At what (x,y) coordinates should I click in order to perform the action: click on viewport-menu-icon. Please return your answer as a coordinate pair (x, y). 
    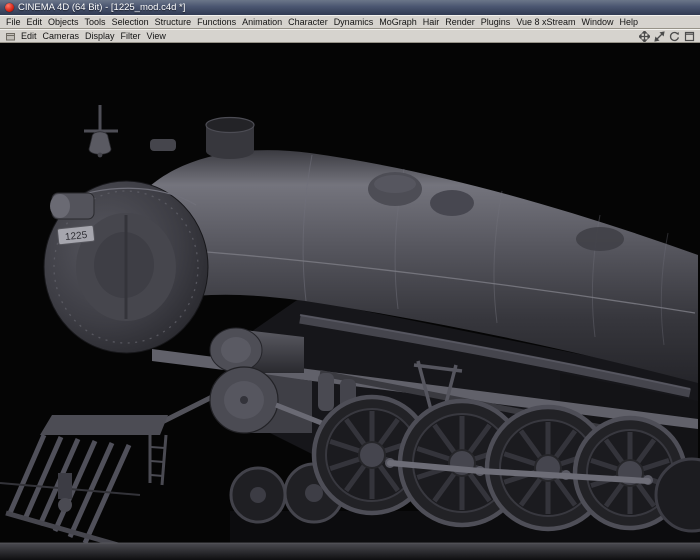
    Looking at the image, I should click on (10, 36).